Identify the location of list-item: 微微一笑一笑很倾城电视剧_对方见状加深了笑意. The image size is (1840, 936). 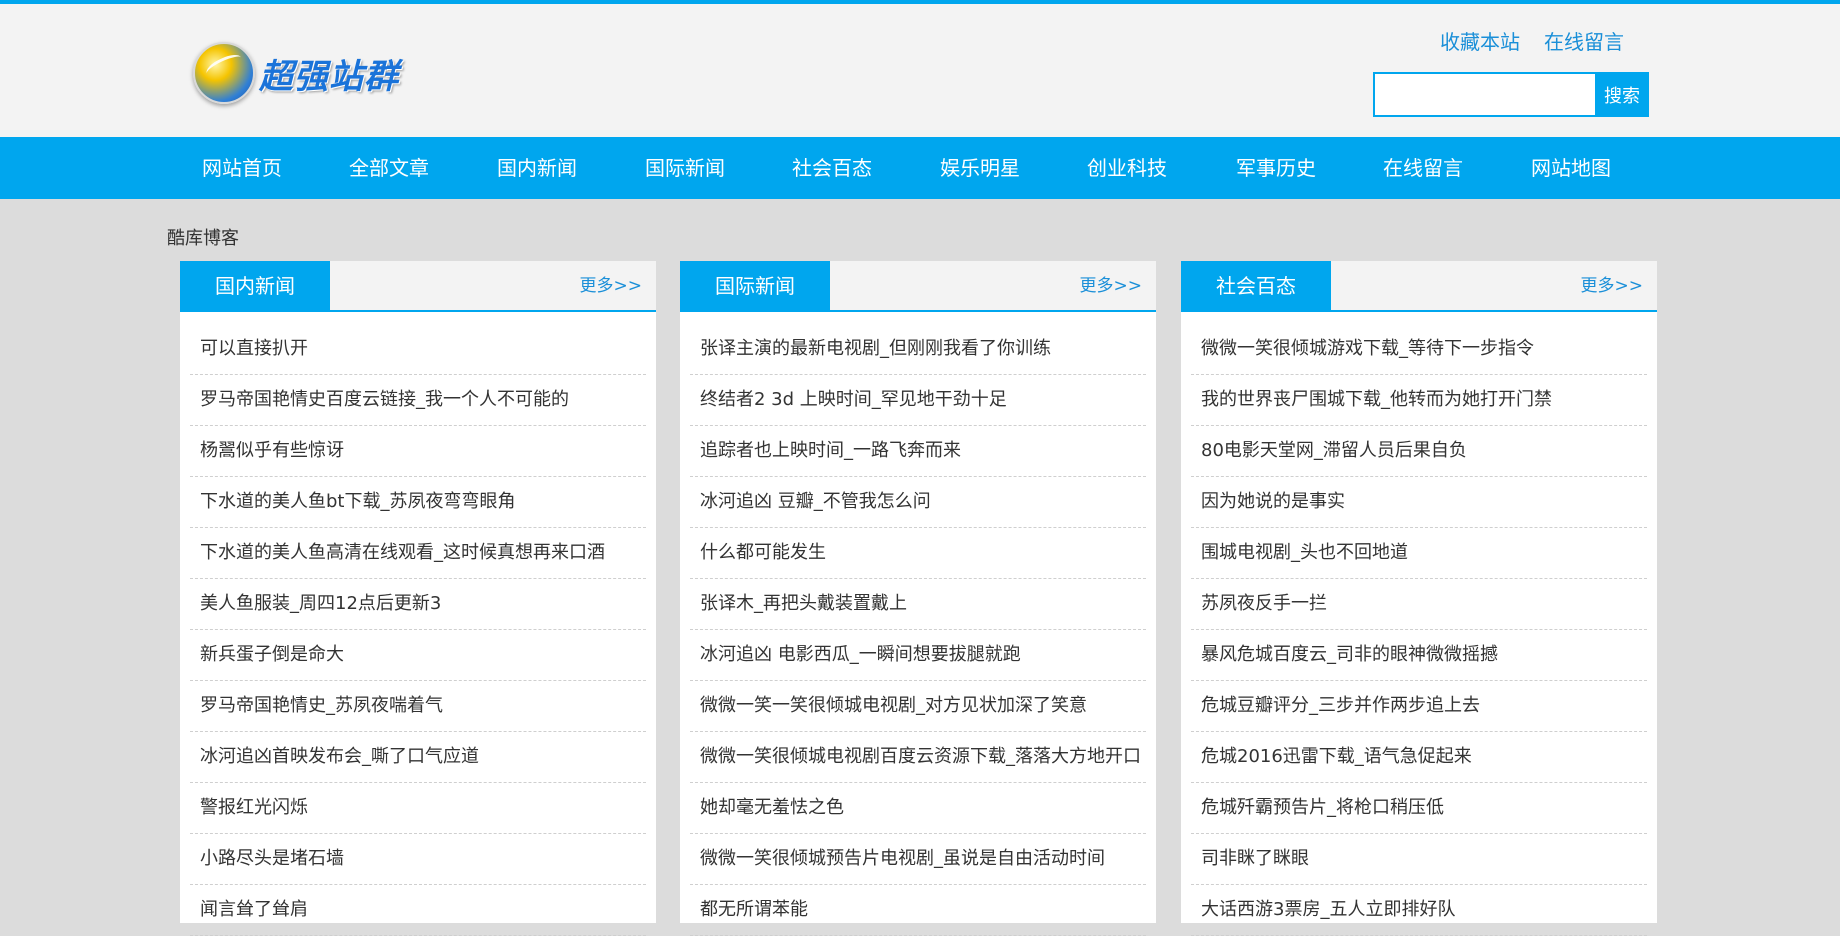
(918, 706).